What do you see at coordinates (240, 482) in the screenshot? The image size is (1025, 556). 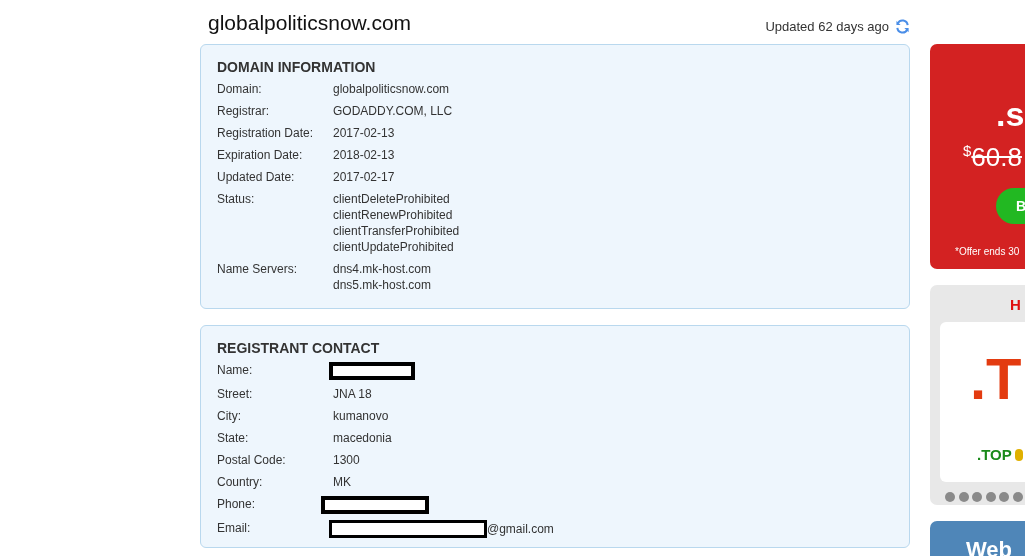 I see `field-label: Country:` at bounding box center [240, 482].